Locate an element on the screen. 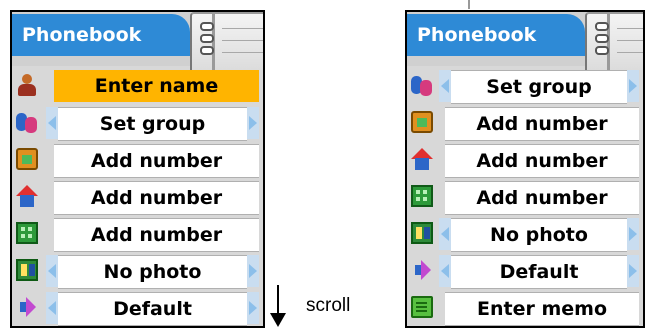 Image resolution: width=648 pixels, height=333 pixels. scroll-indicator: scroll is located at coordinates (330, 307).